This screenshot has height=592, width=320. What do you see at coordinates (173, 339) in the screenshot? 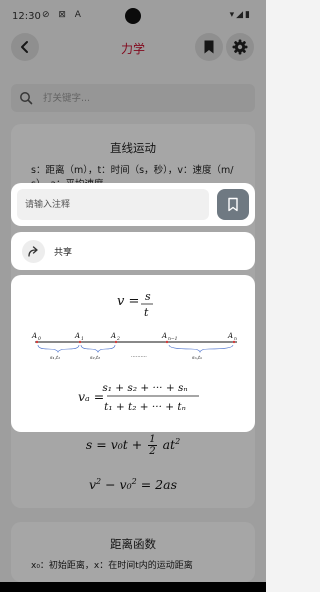
I see `point-label-sub: n−1` at bounding box center [173, 339].